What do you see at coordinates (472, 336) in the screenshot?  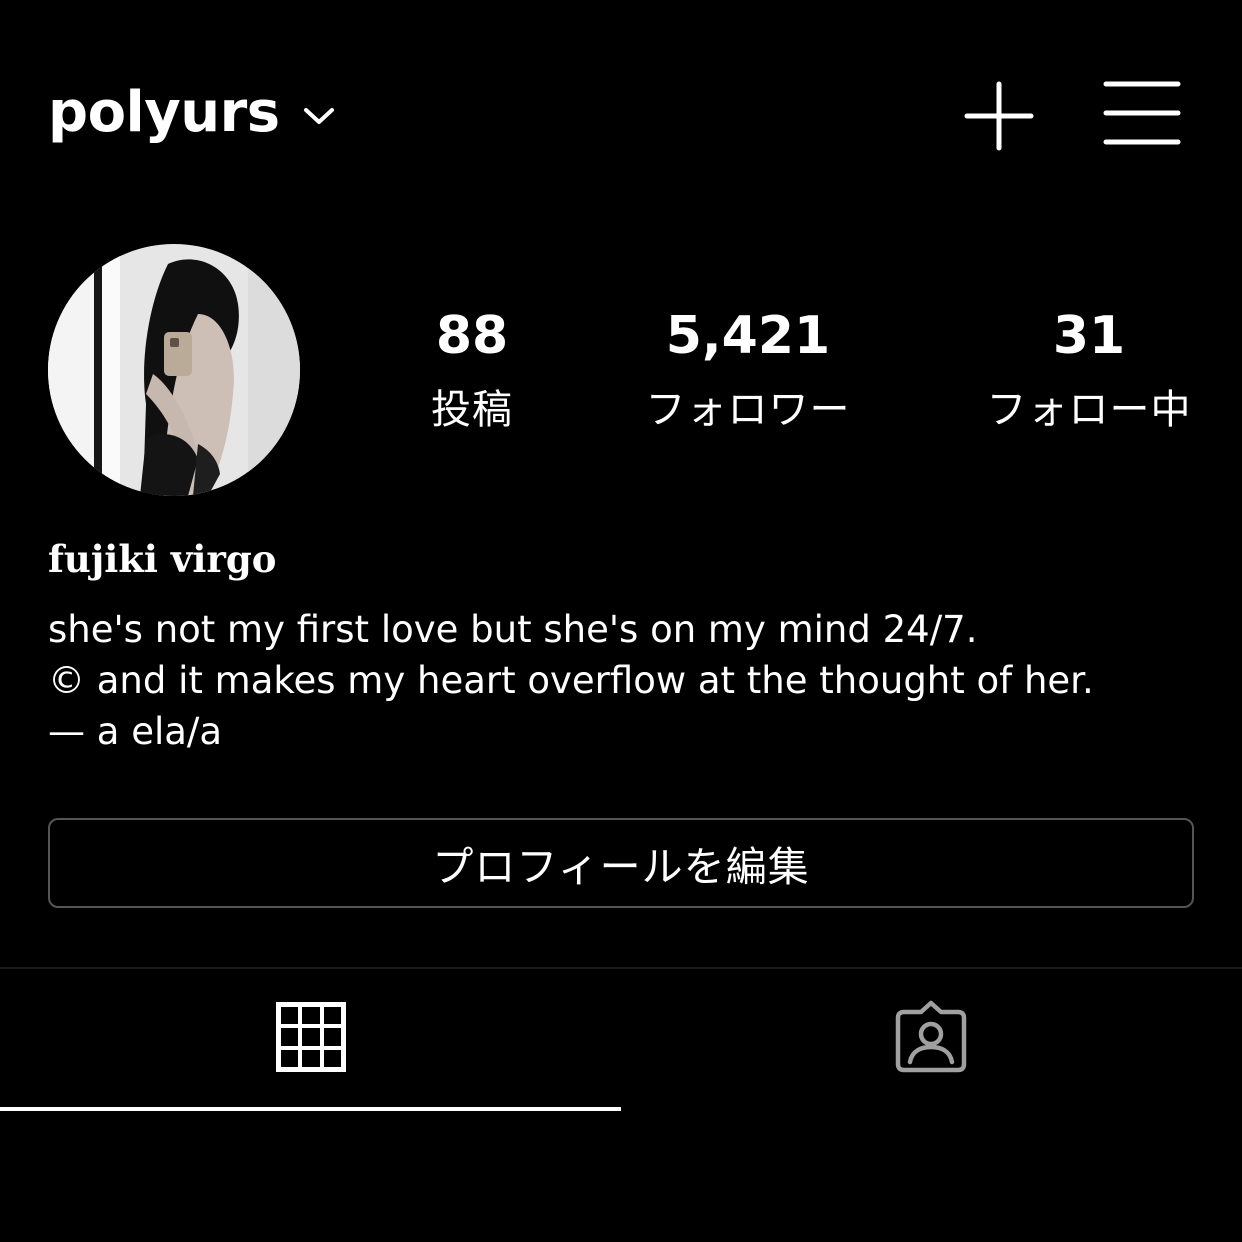 I see `posts-count: 88` at bounding box center [472, 336].